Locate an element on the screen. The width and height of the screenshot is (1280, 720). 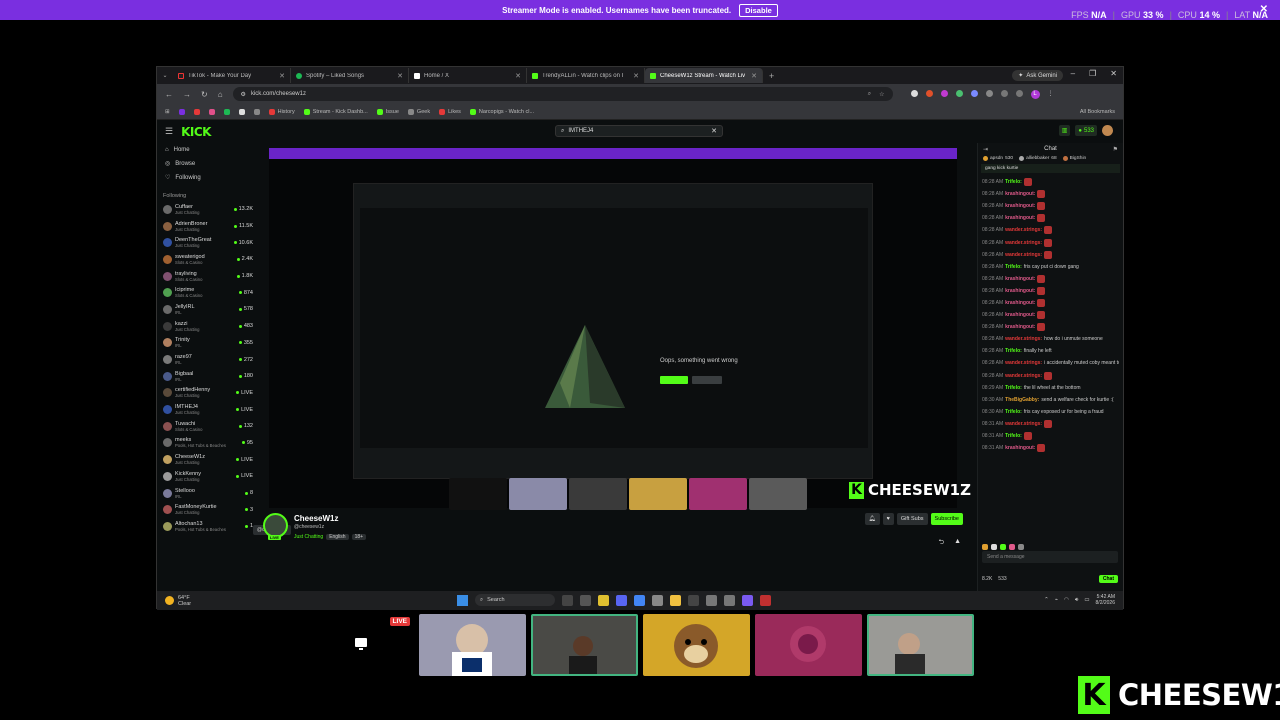
following-item: Iciprime Slots & Casino 874 is located at coordinates (208, 292).